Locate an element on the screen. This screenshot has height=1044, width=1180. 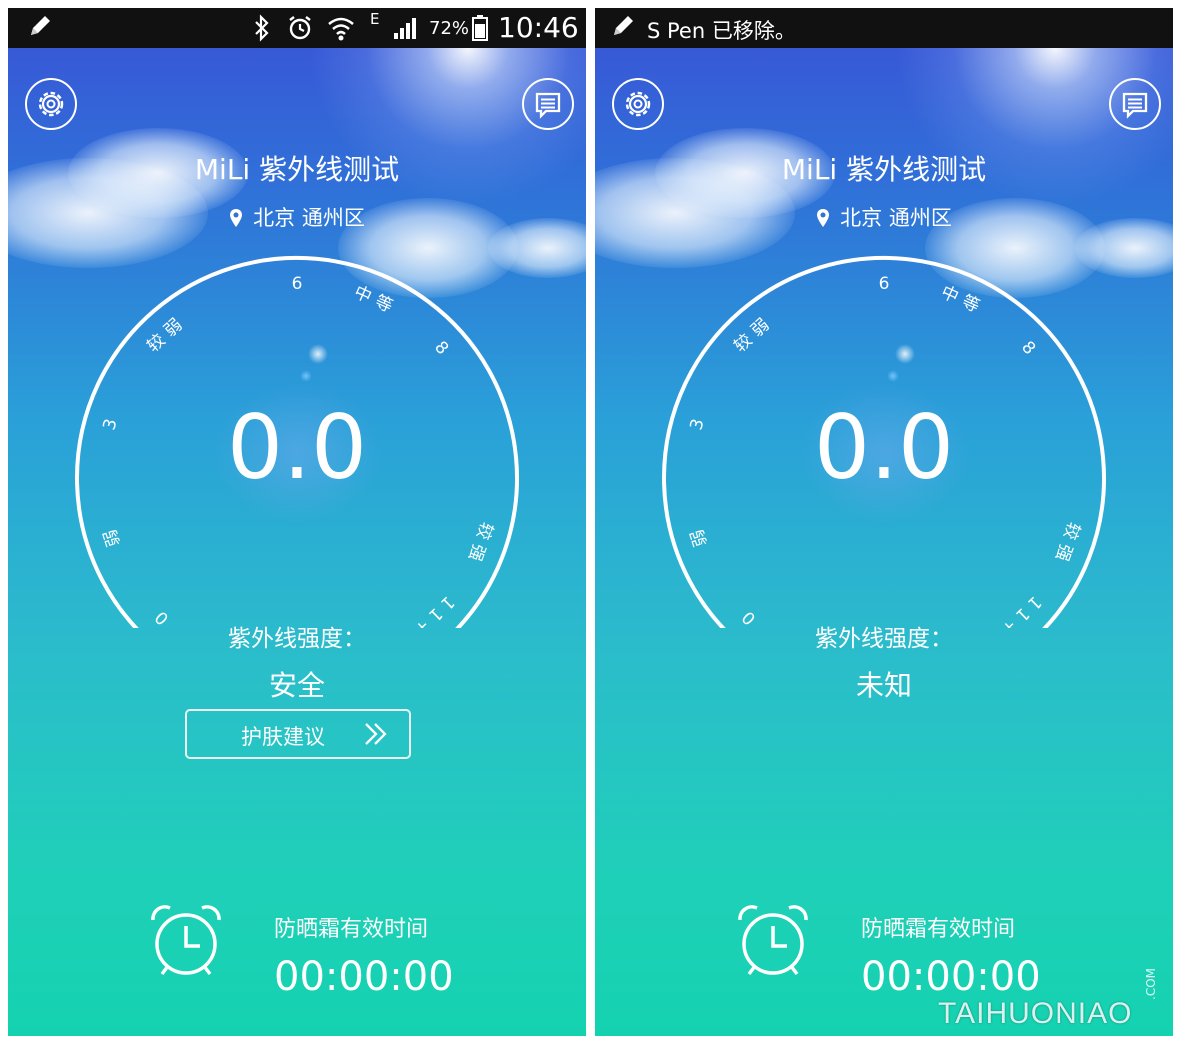
watermark: TAIHUONIAO is located at coordinates (1035, 1013).